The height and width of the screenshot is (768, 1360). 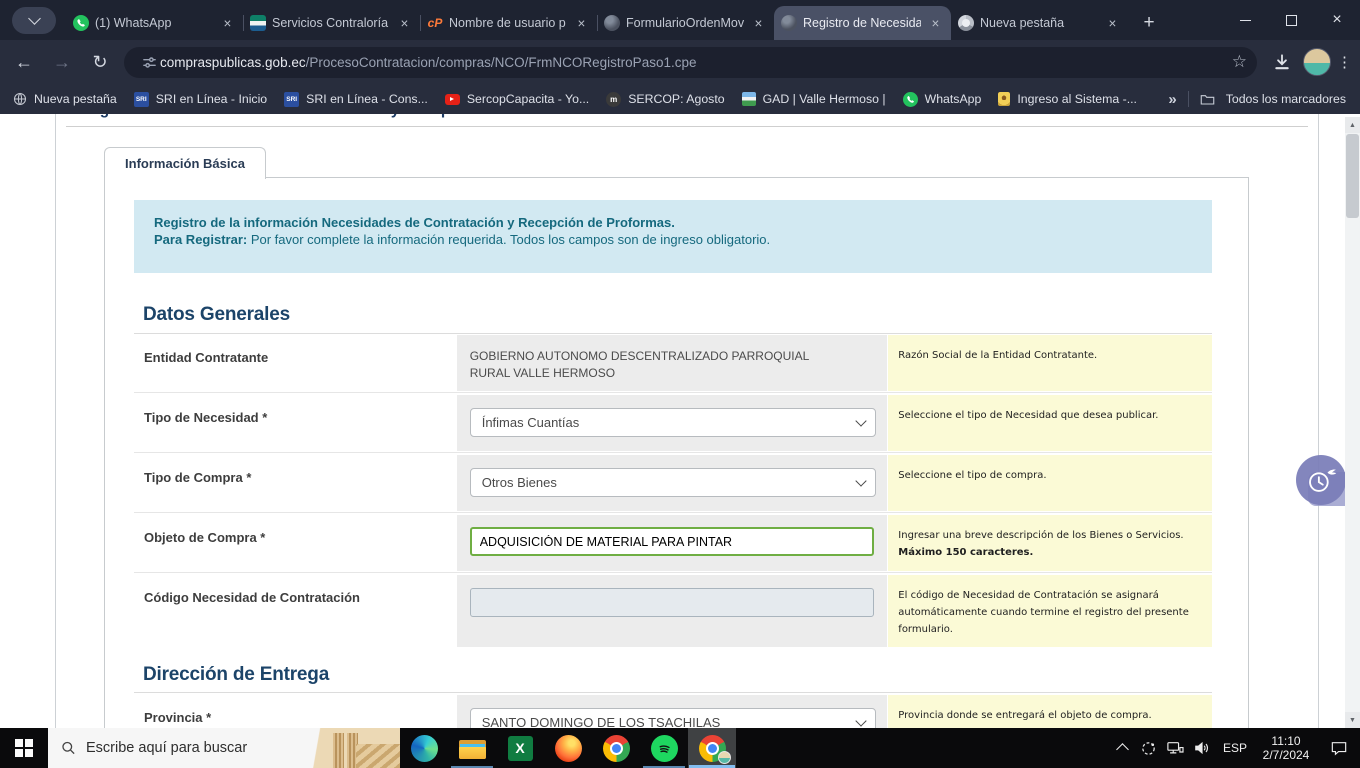 What do you see at coordinates (1344, 62) in the screenshot?
I see `browser-menu-icon: ⋮` at bounding box center [1344, 62].